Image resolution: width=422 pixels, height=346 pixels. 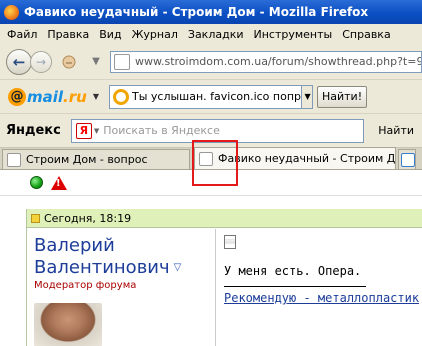 I want to click on mailru-search-dropdown: ▼, so click(x=306, y=96).